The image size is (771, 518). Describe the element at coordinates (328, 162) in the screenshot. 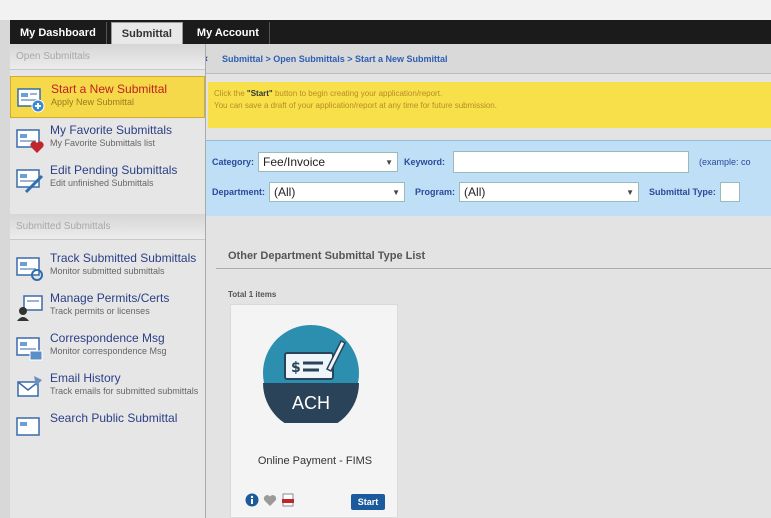

I see `category-select: Fee/Invoice ▼` at that location.